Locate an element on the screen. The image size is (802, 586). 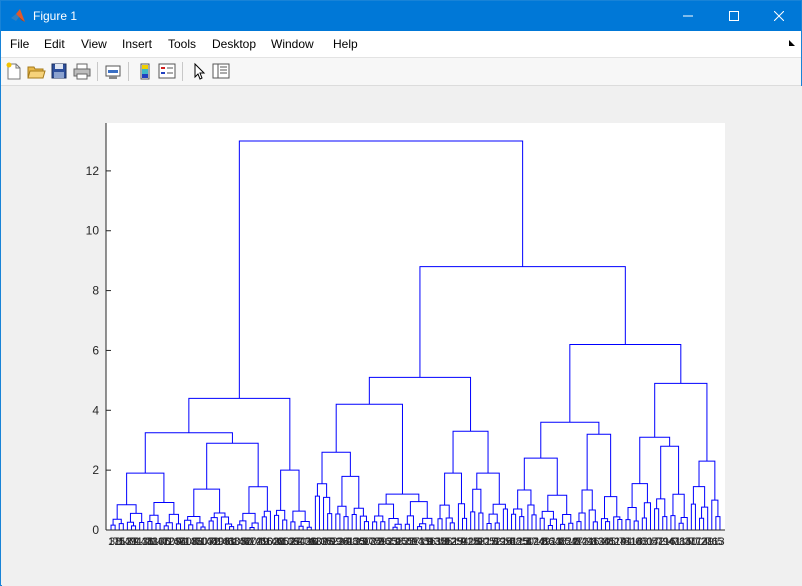
minimize-icon is located at coordinates (688, 16).